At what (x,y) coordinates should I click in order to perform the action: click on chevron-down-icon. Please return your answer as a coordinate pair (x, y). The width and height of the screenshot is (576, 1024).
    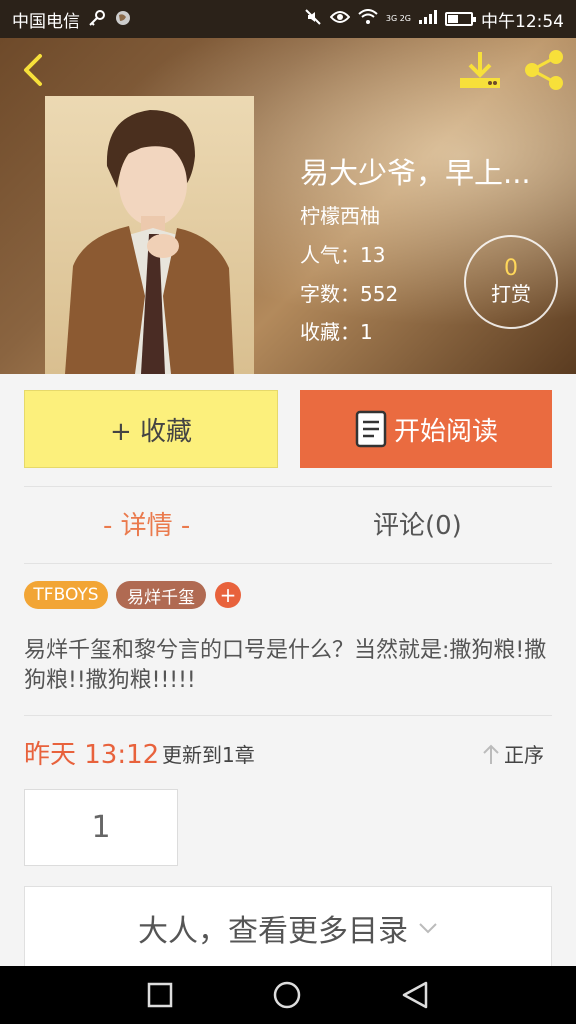
    Looking at the image, I should click on (428, 927).